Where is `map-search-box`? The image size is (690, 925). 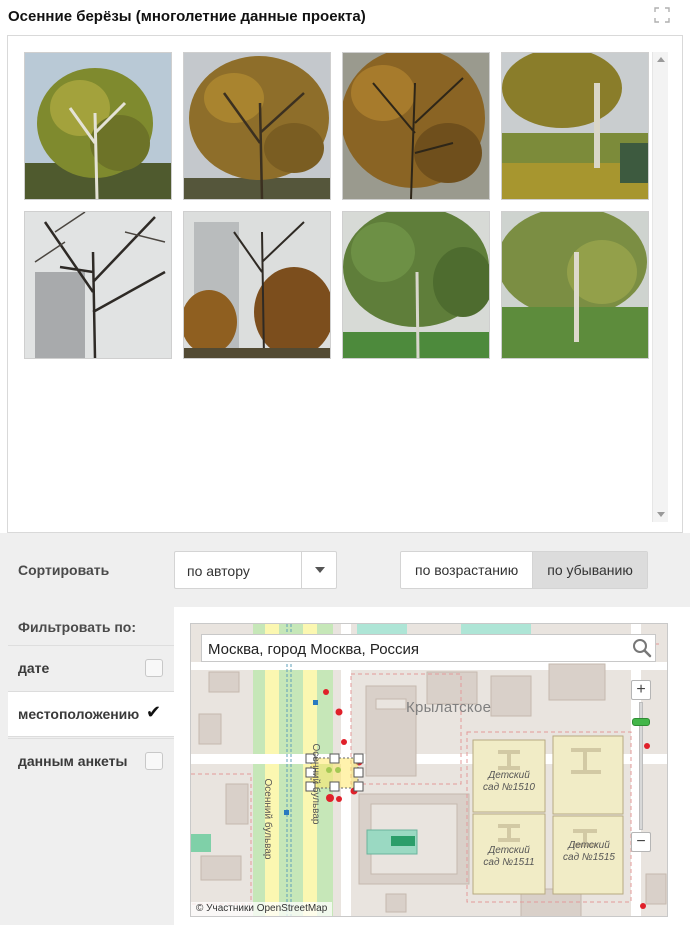 map-search-box is located at coordinates (428, 648).